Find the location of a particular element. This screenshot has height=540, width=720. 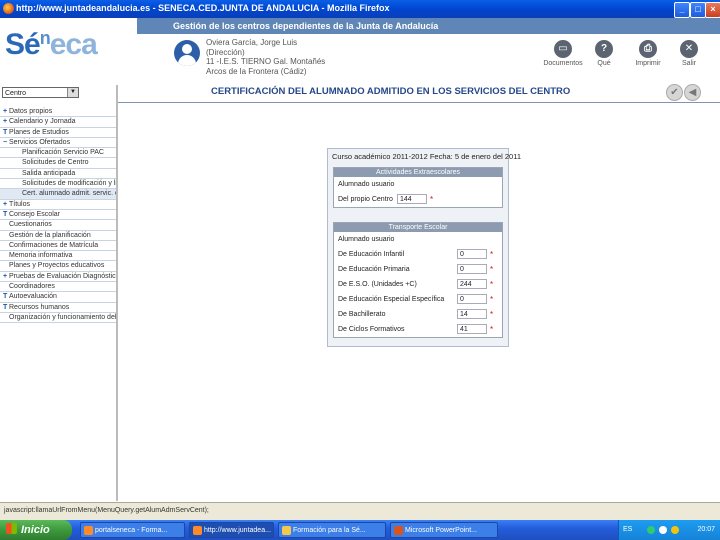

sidebar-item: Cuestionarios is located at coordinates (58, 225).